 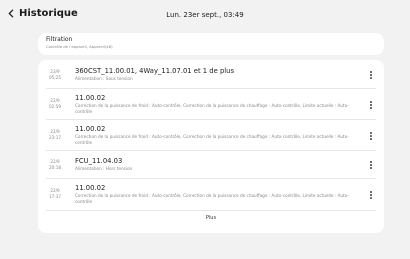 I want to click on entry-date: 23/9 05:25, so click(x=55, y=74).